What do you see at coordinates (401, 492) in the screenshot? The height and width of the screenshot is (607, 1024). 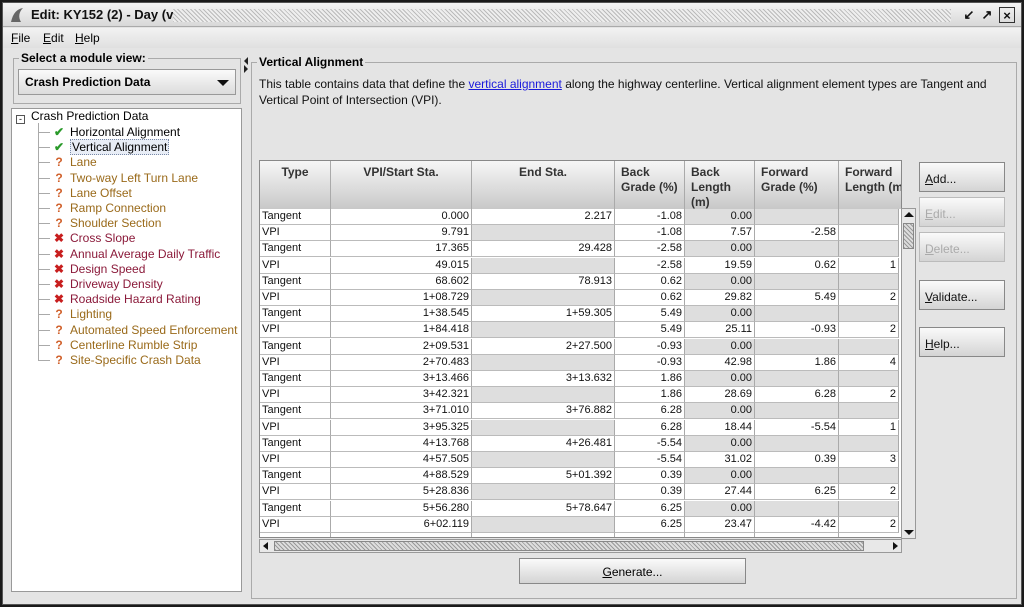 I see `table-cell: 5+28.836` at bounding box center [401, 492].